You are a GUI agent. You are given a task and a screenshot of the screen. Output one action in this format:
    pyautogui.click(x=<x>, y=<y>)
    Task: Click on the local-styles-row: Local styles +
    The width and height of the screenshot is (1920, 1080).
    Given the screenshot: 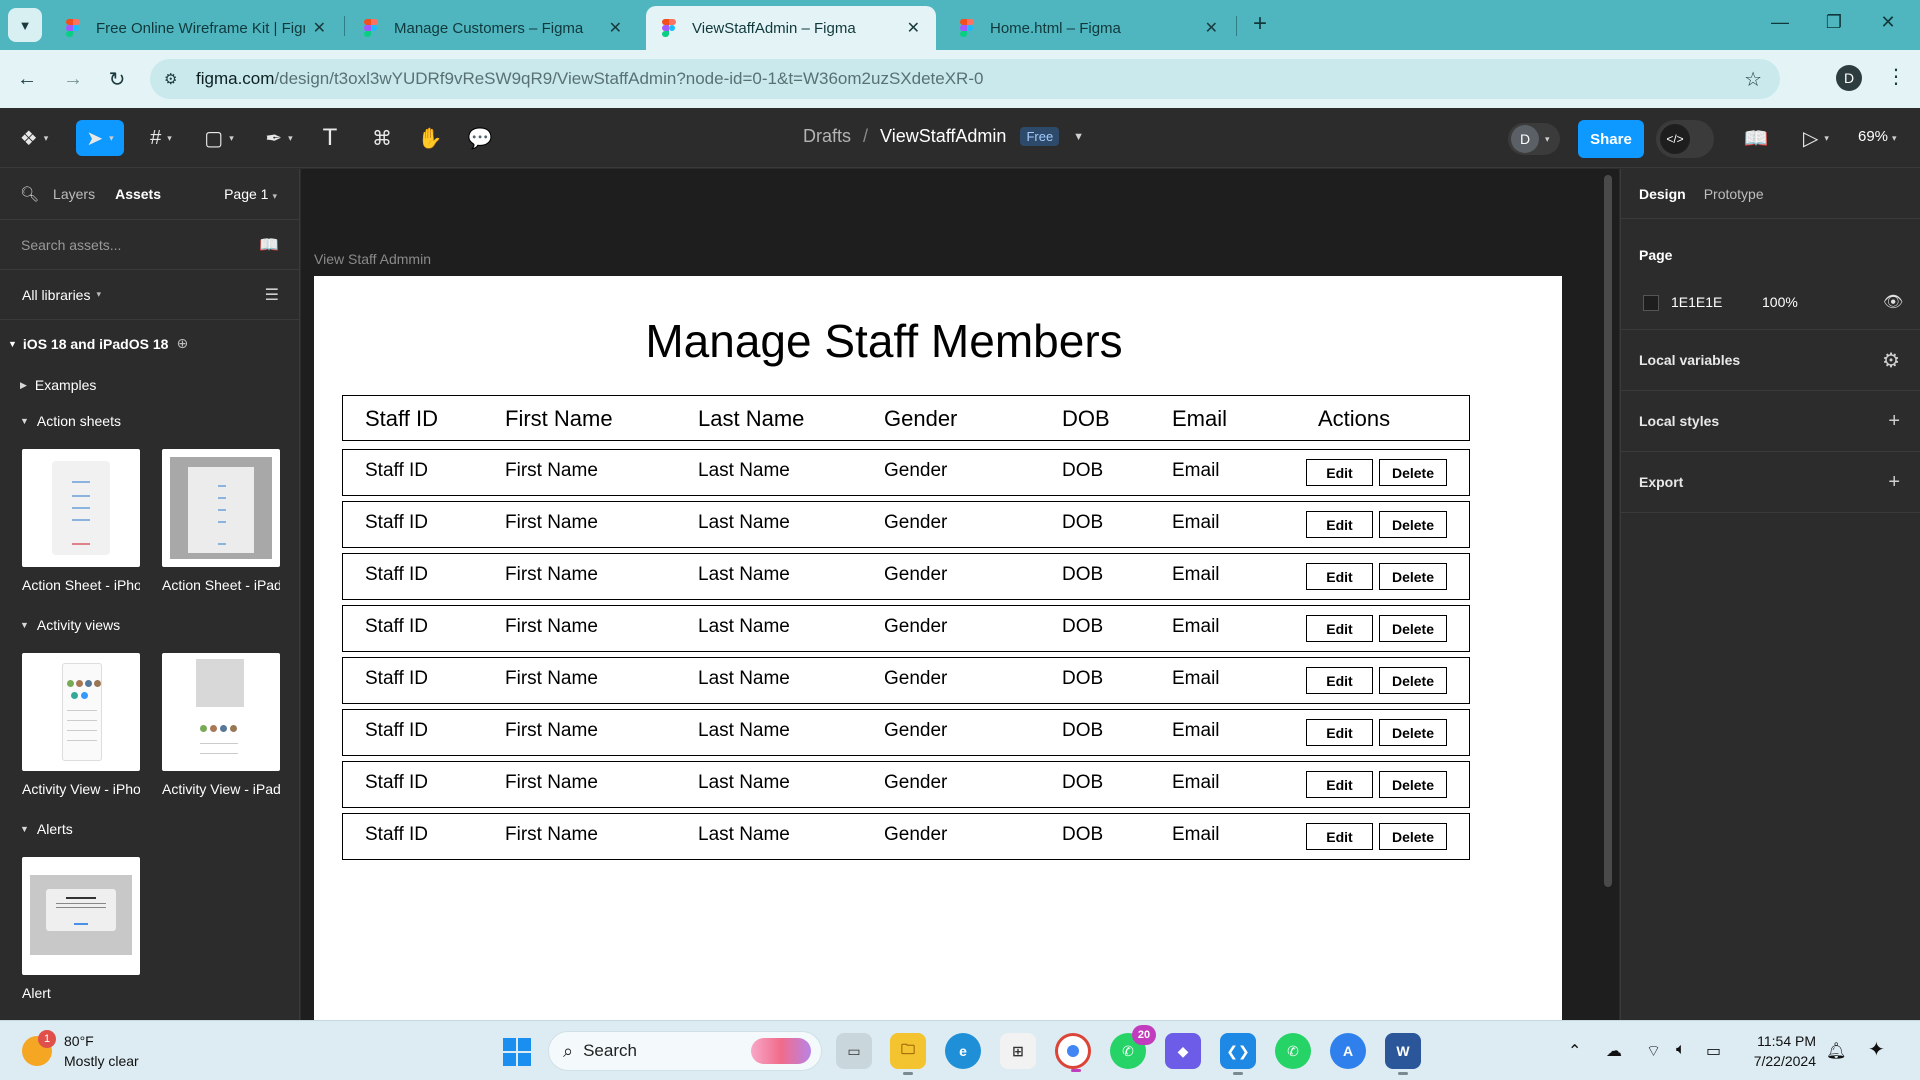 What is the action you would take?
    pyautogui.click(x=1770, y=421)
    